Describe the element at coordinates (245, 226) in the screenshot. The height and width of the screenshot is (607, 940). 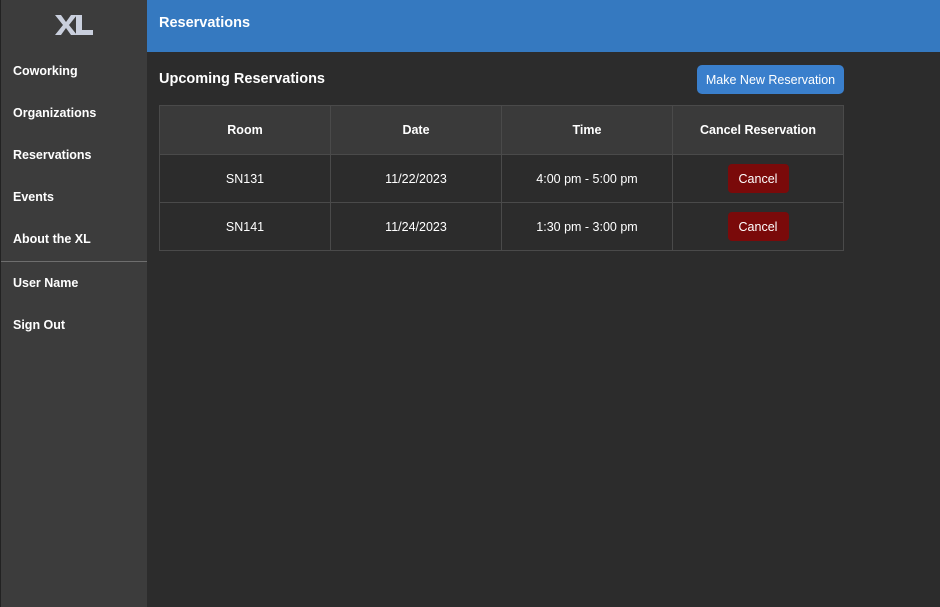
I see `cell-room: SN141` at that location.